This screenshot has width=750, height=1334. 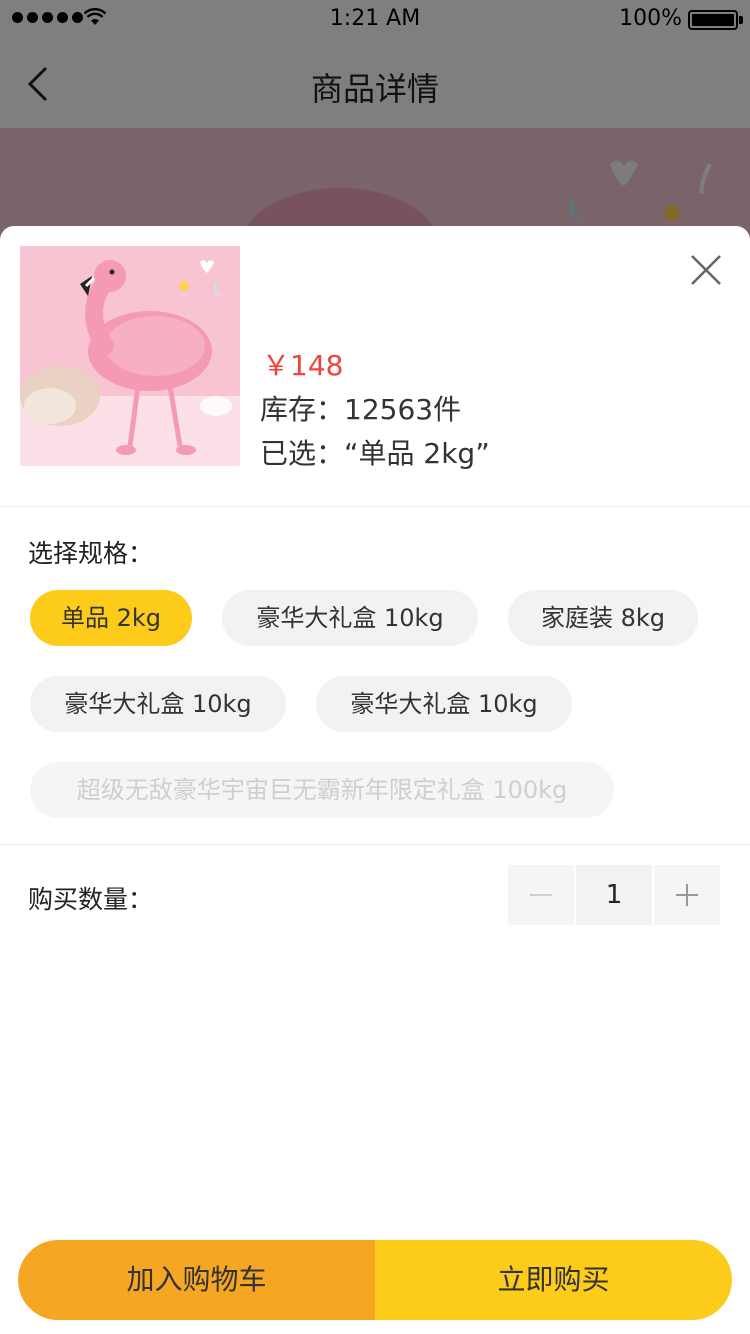 I want to click on decrement-button, so click(x=541, y=895).